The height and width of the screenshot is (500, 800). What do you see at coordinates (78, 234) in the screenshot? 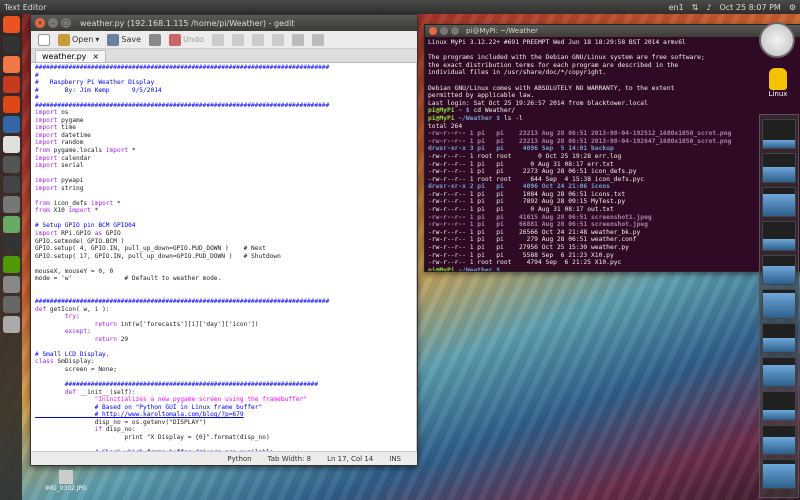
I see `code-line: import RPi.GPIO as GPIO` at bounding box center [78, 234].